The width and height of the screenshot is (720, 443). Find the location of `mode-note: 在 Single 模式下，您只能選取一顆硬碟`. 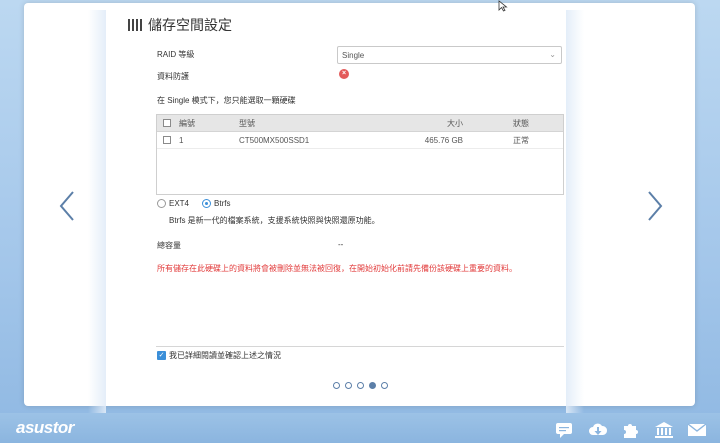

mode-note: 在 Single 模式下，您只能選取一顆硬碟 is located at coordinates (226, 100).